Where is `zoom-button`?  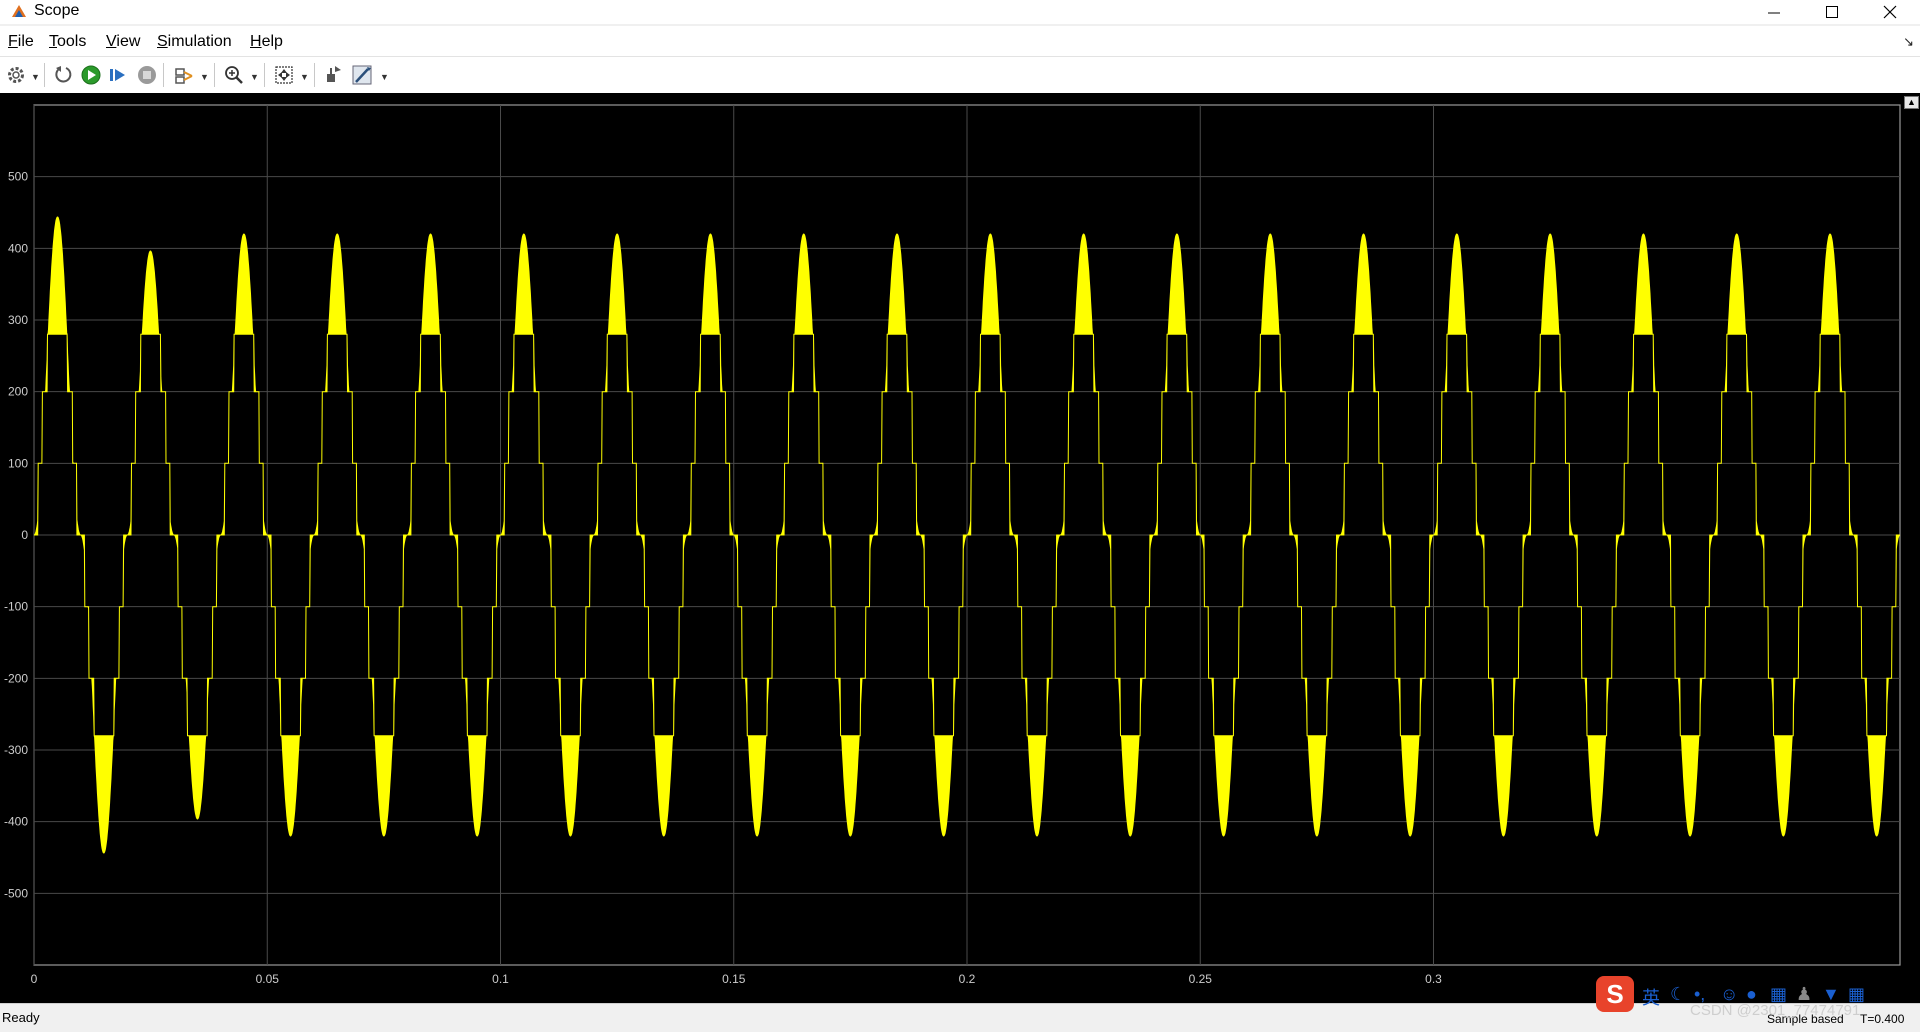 zoom-button is located at coordinates (234, 75).